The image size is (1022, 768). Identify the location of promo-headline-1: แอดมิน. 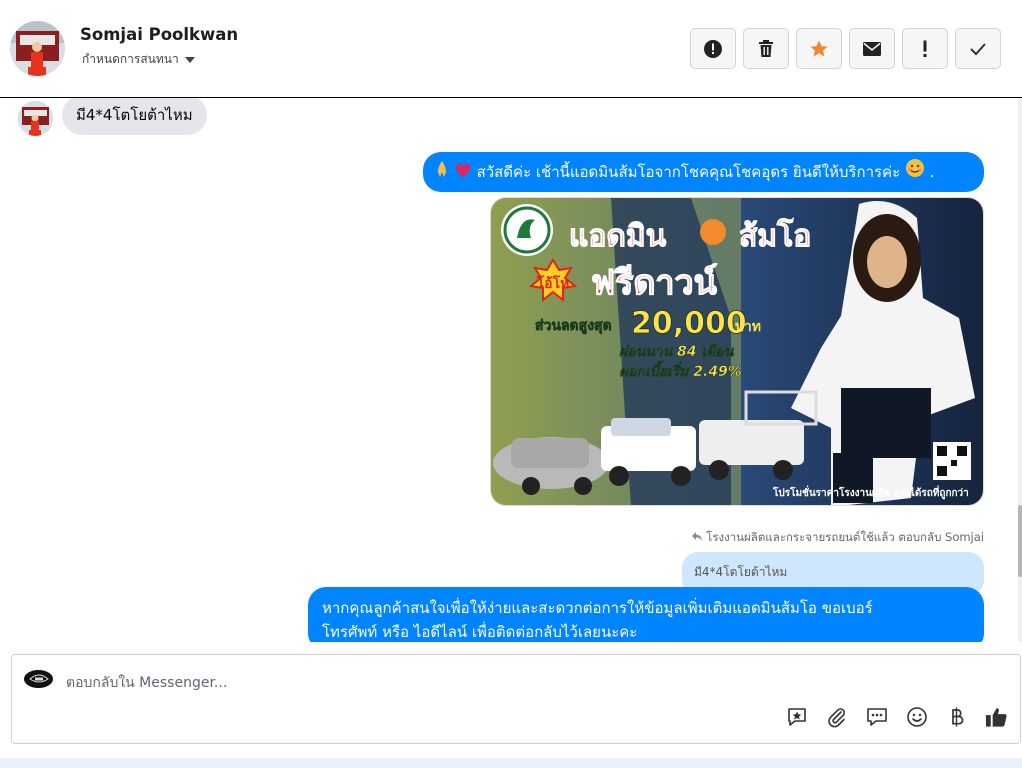
(618, 236).